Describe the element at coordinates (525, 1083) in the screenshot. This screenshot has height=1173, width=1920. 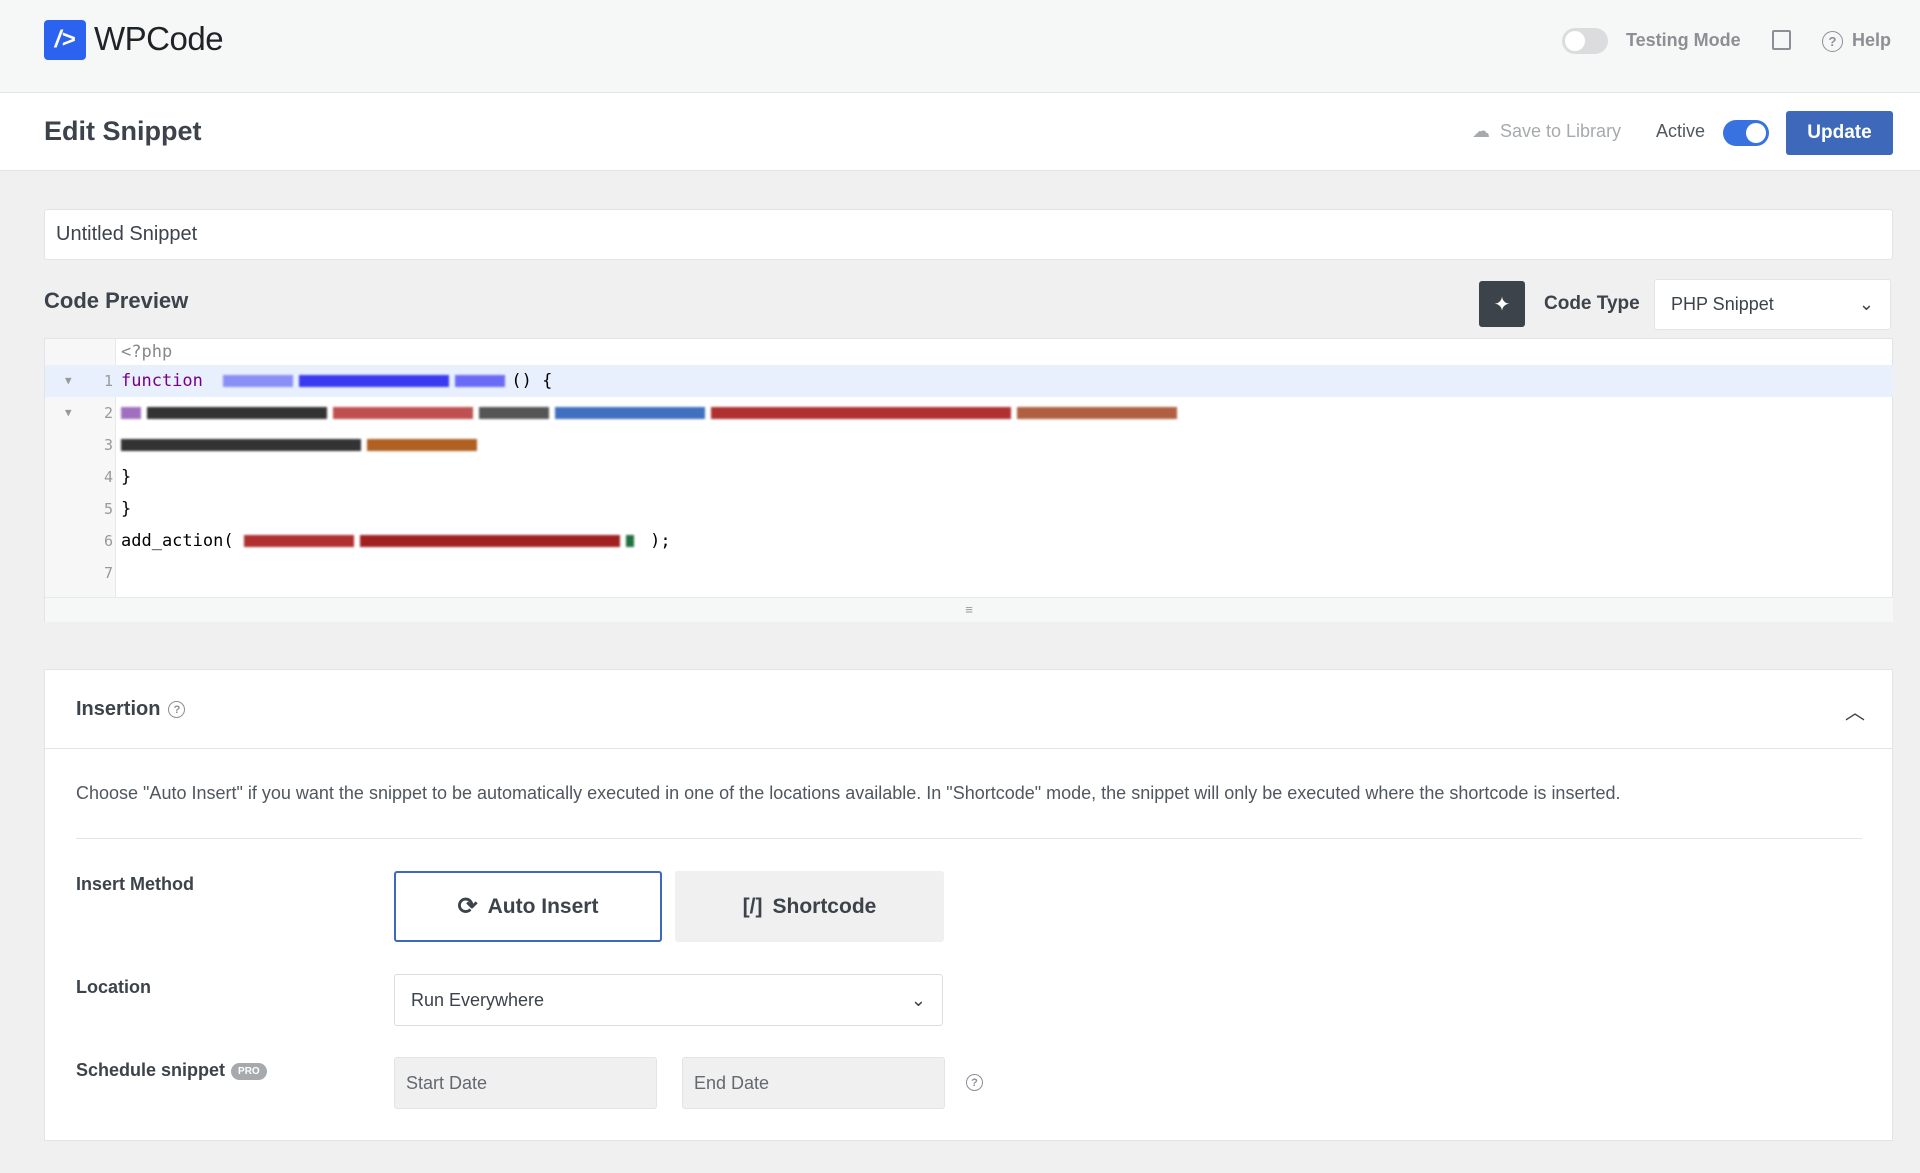
I see `start-date-input: Start Date` at that location.